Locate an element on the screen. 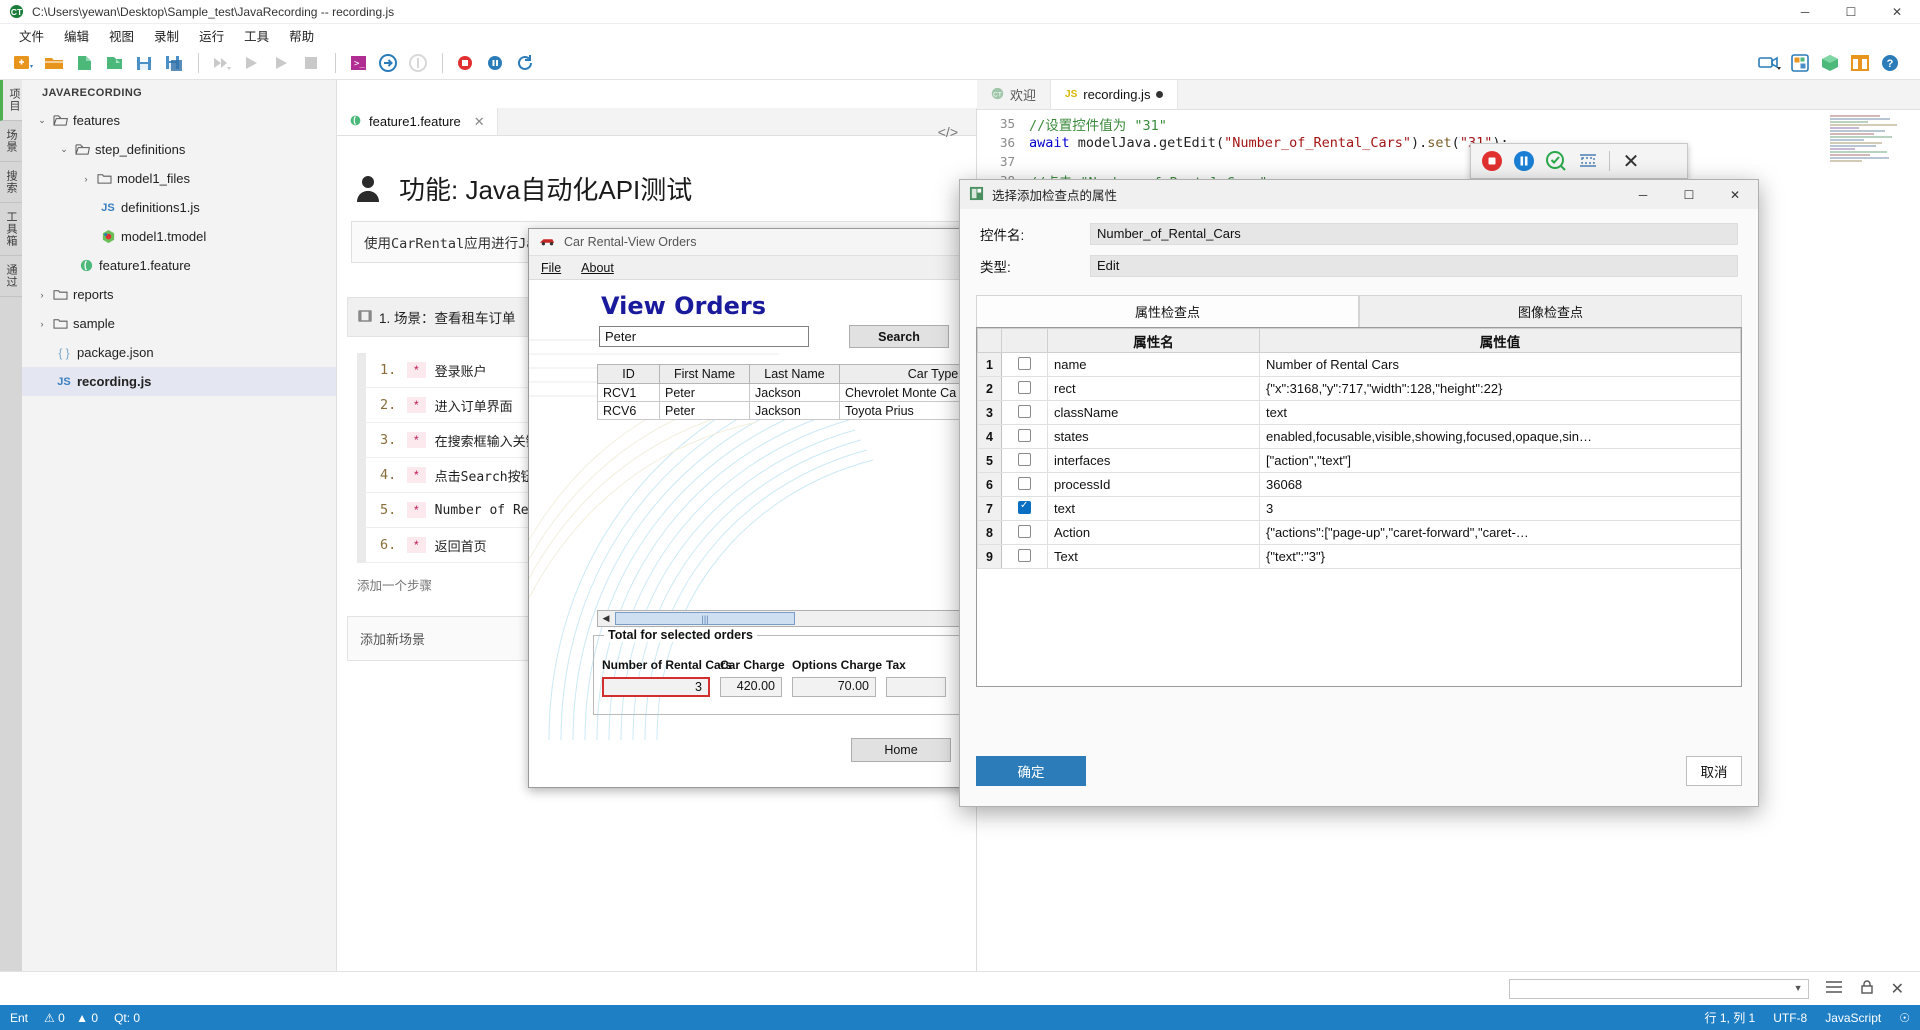 Image resolution: width=1920 pixels, height=1030 pixels. run-icon is located at coordinates (251, 63).